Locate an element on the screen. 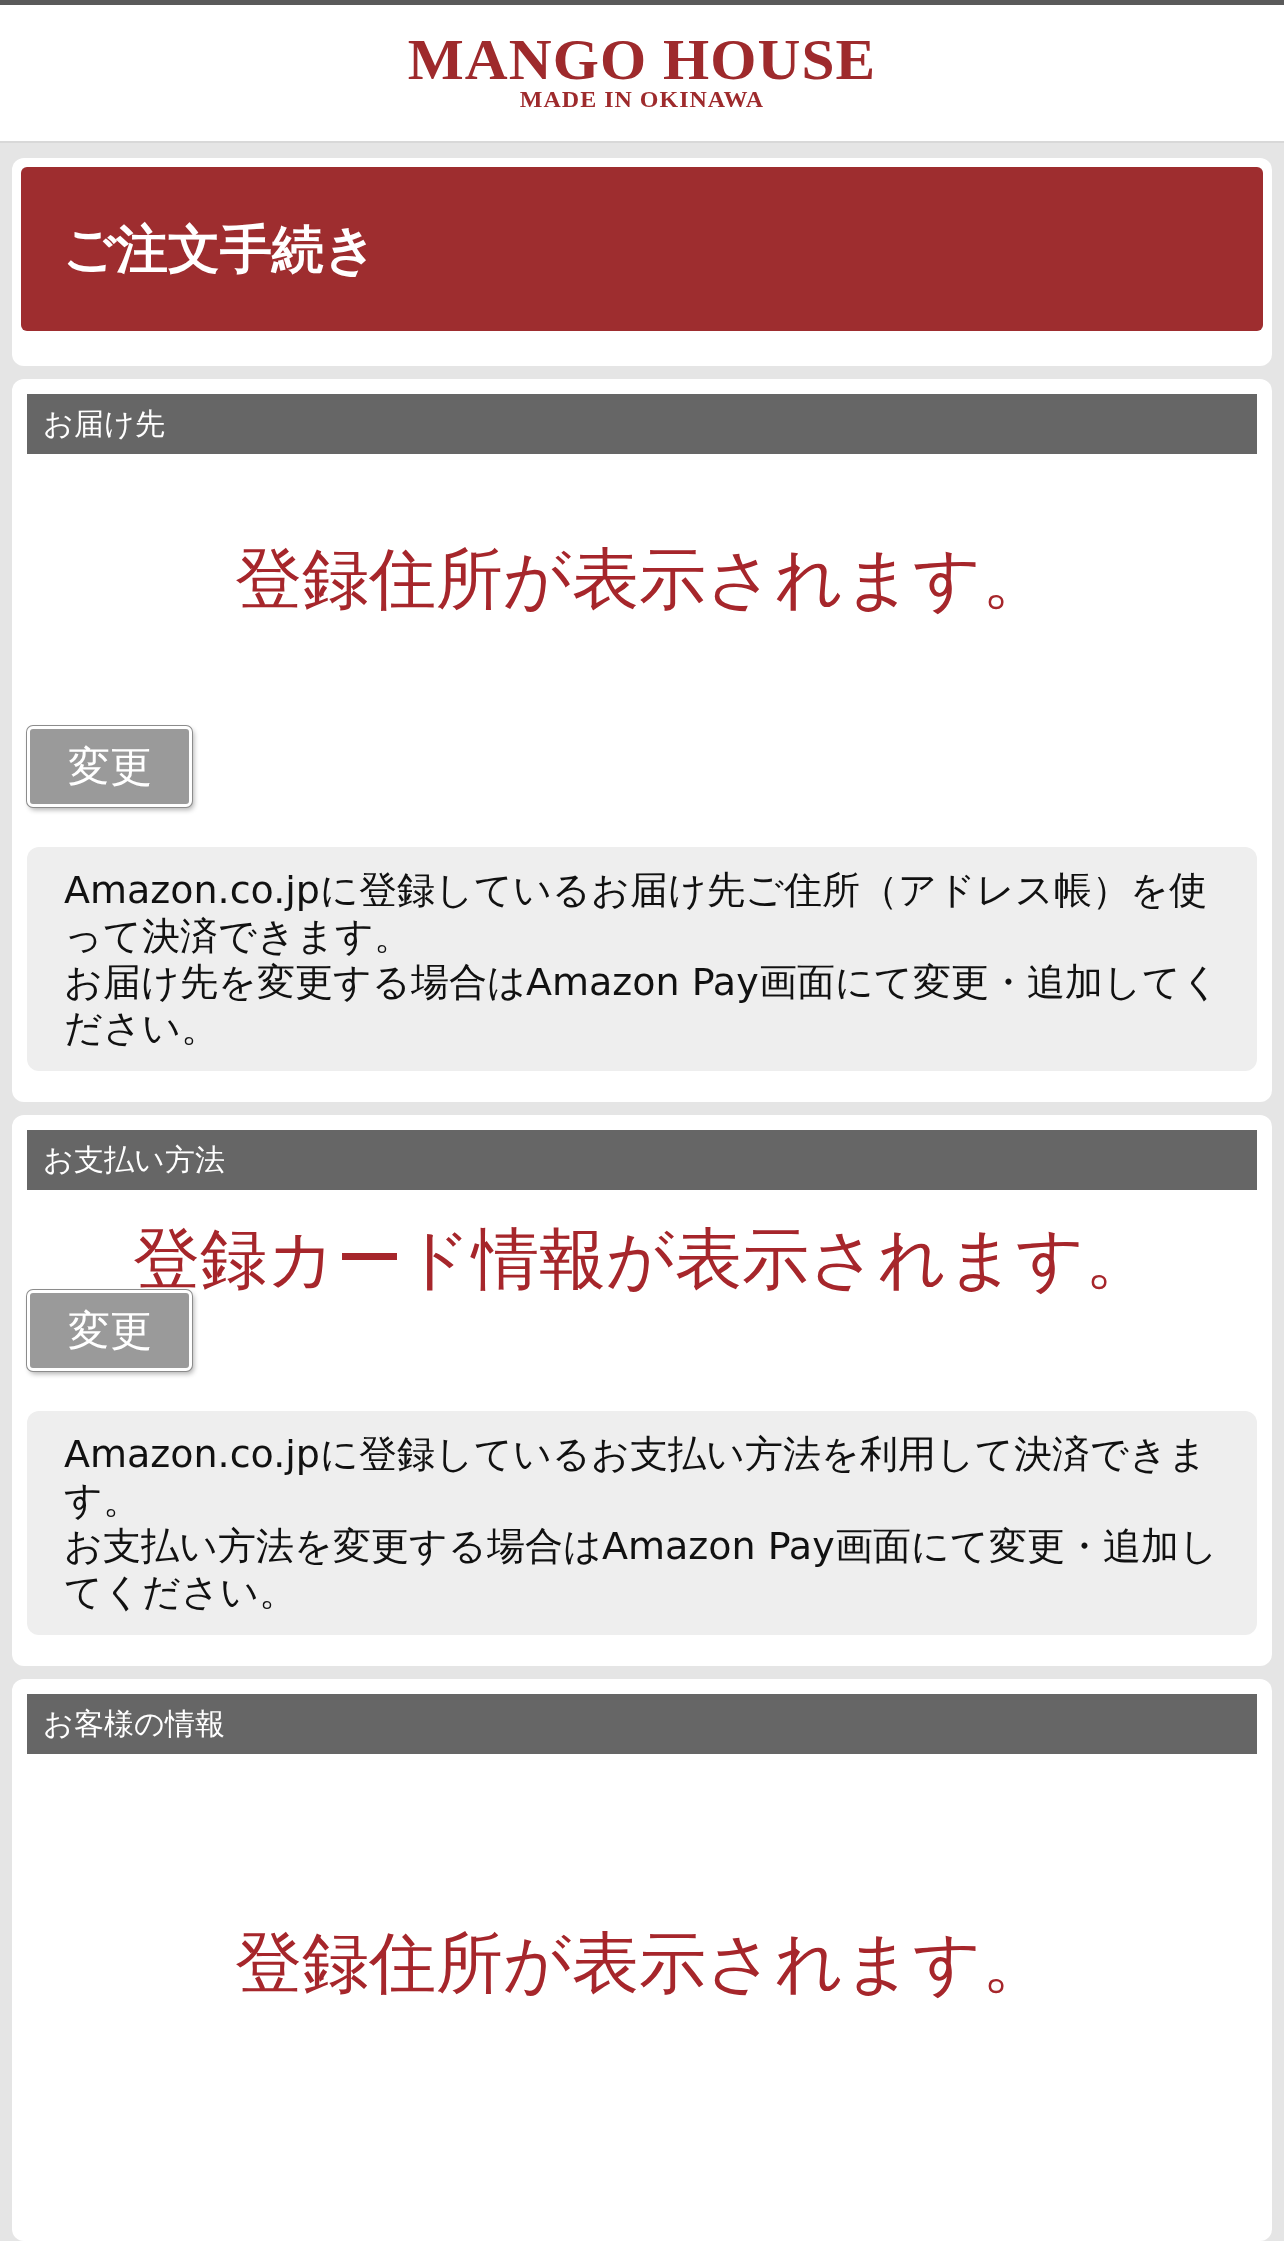  logo-subtitle: MADE IN OKINAWA is located at coordinates (642, 99).